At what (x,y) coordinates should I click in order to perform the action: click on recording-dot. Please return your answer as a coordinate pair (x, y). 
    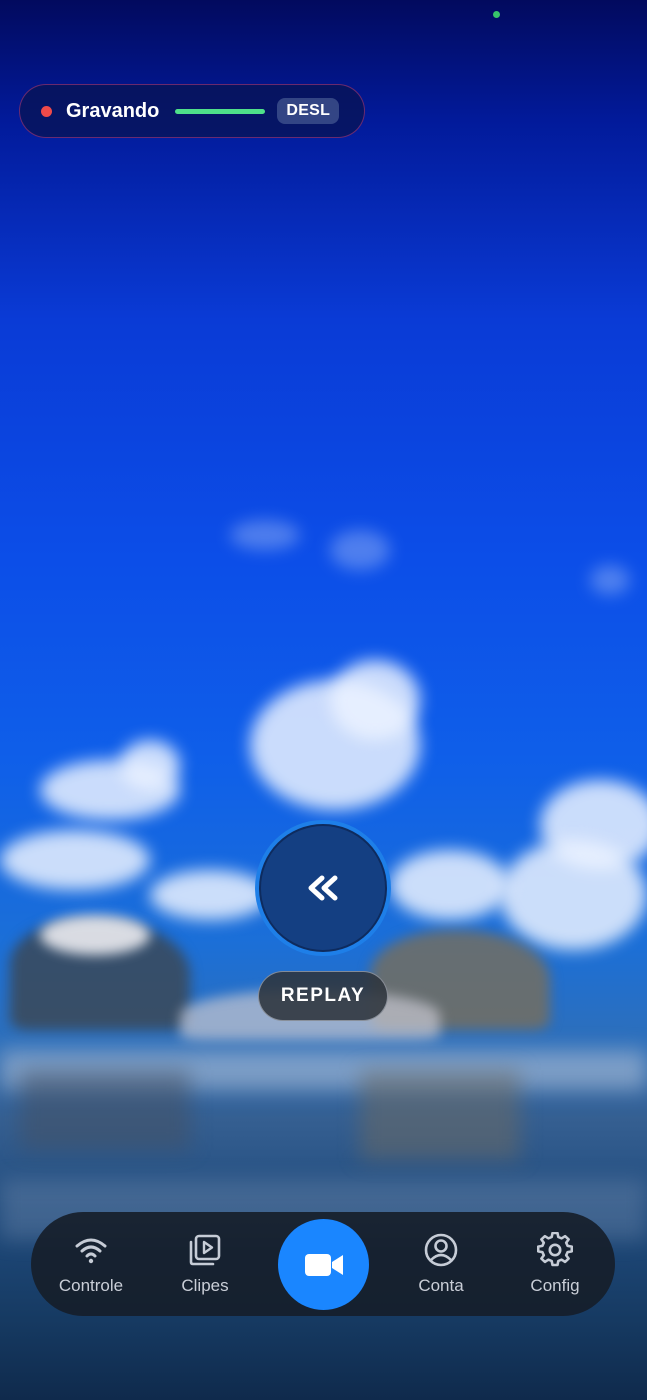
    Looking at the image, I should click on (46, 111).